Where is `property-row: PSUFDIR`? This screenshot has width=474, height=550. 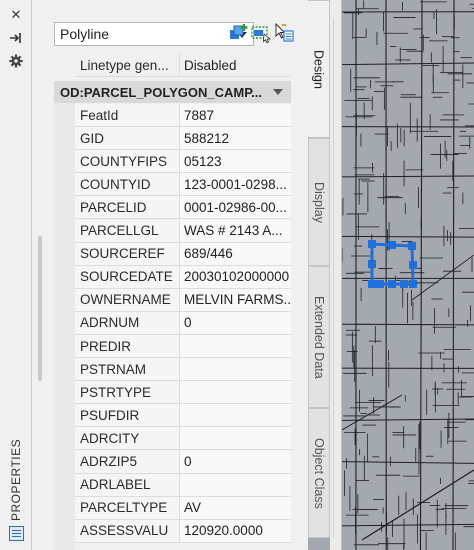
property-row: PSUFDIR is located at coordinates (183, 416).